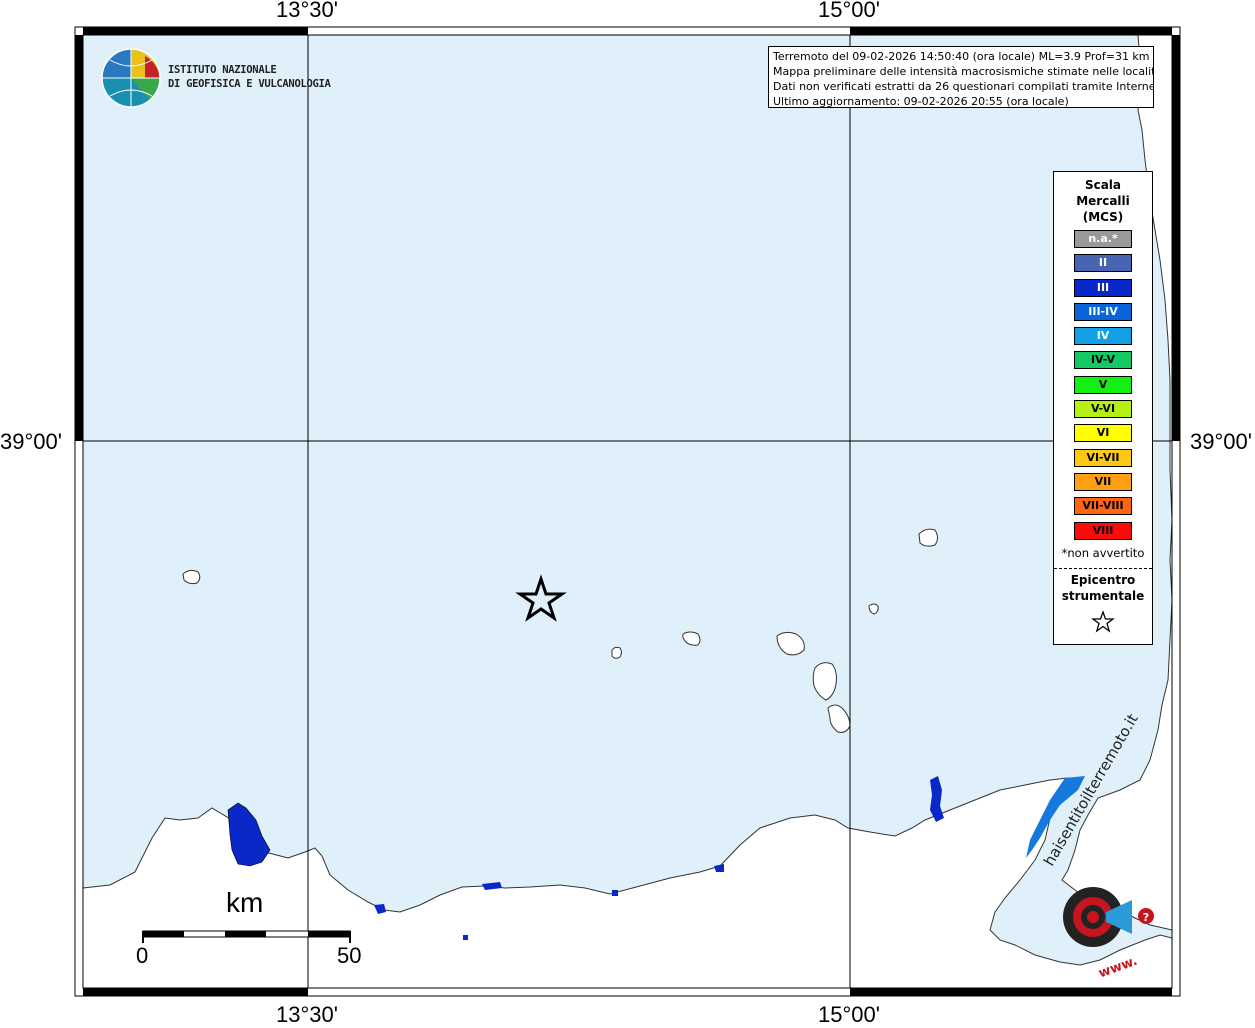  I want to click on scale-max-label: 50, so click(349, 955).